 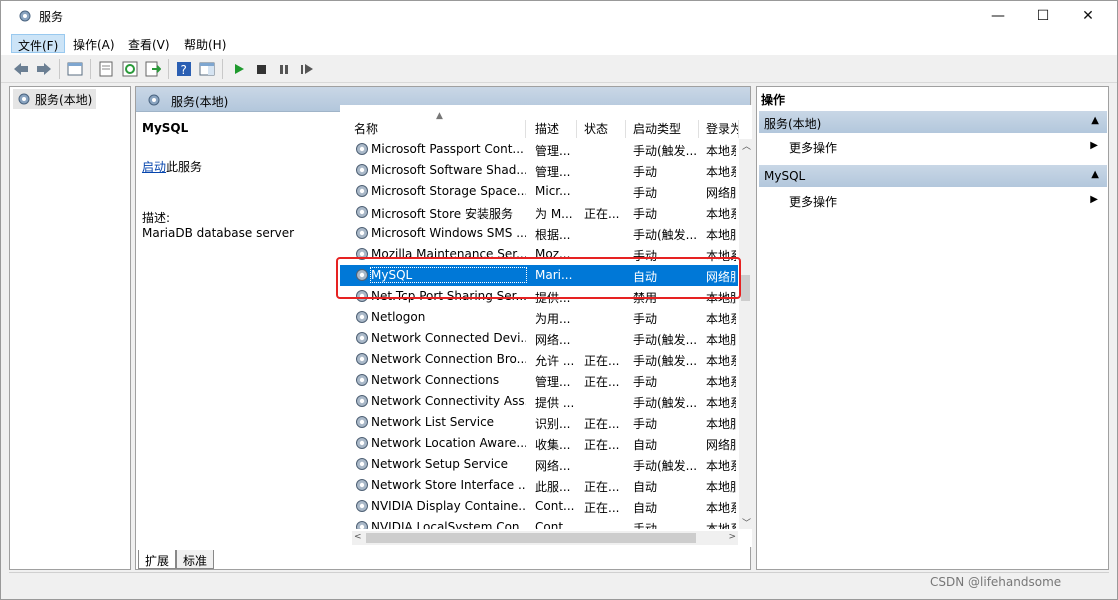 I want to click on show-hide-pane-icon, so click(x=207, y=69).